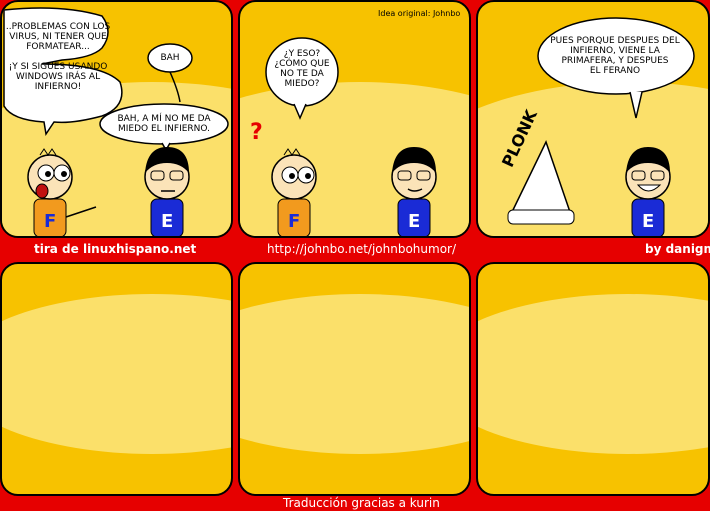  What do you see at coordinates (302, 69) in the screenshot?
I see `panel-2-bubble-a-text: ¿Y eso? ¿Cómo que no te da miedo?` at bounding box center [302, 69].